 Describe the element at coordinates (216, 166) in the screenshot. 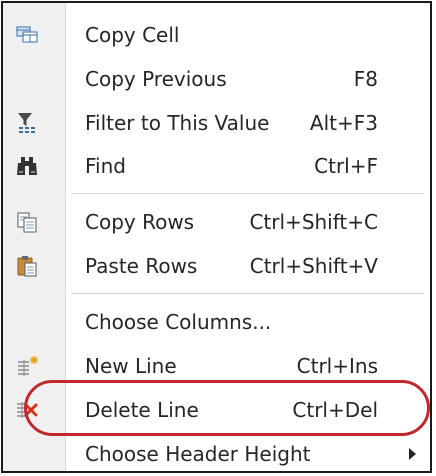

I see `menu-item-find: Find Ctrl+F` at that location.